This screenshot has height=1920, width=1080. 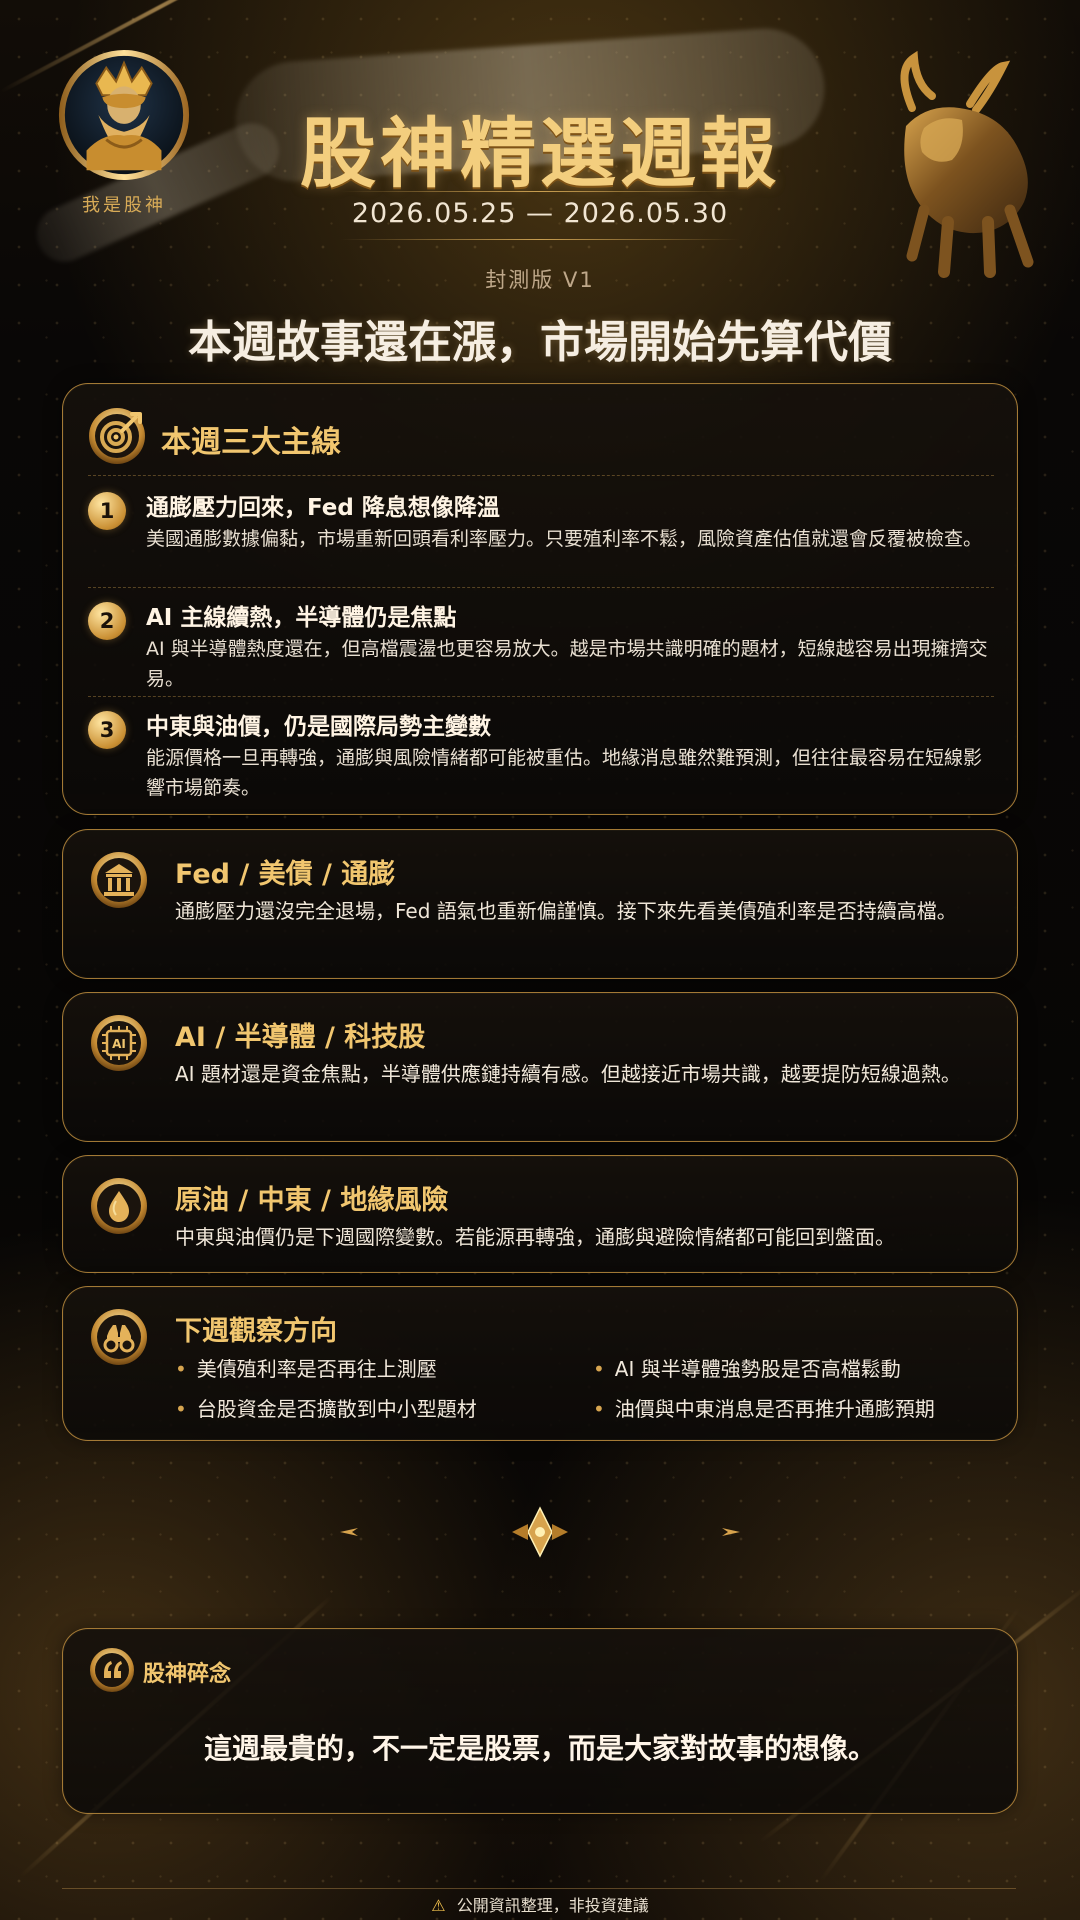 What do you see at coordinates (540, 1532) in the screenshot?
I see `ornamental-divider` at bounding box center [540, 1532].